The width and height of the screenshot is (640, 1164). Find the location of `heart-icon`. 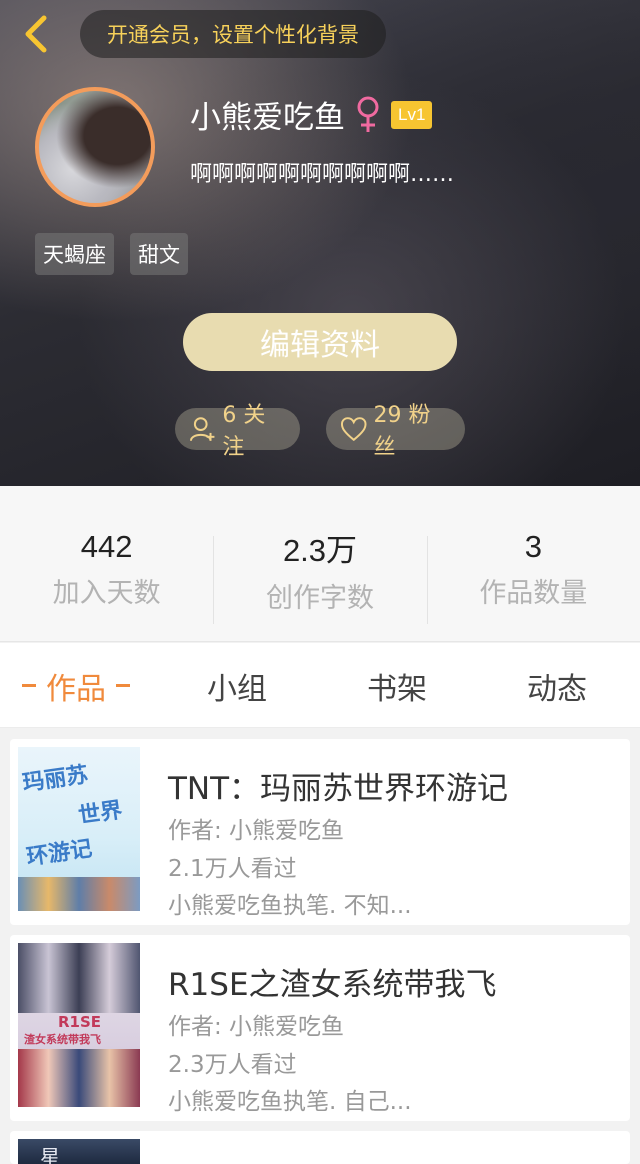

heart-icon is located at coordinates (353, 429).